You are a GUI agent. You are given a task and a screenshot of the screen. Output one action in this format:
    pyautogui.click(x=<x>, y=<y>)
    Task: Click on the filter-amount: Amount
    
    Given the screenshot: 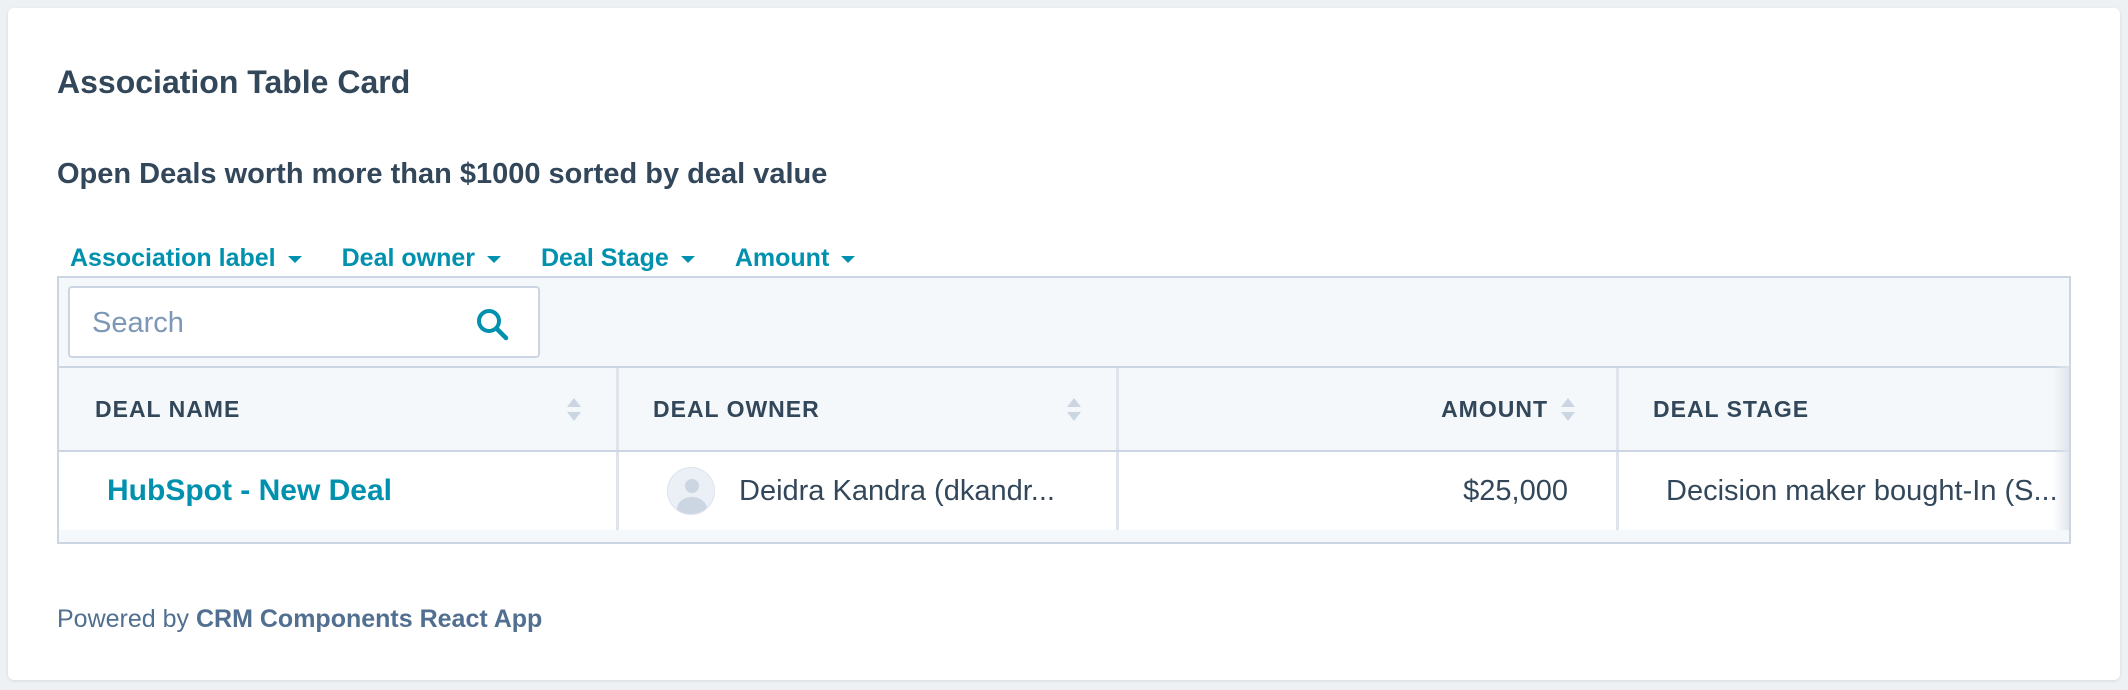 What is the action you would take?
    pyautogui.click(x=795, y=258)
    